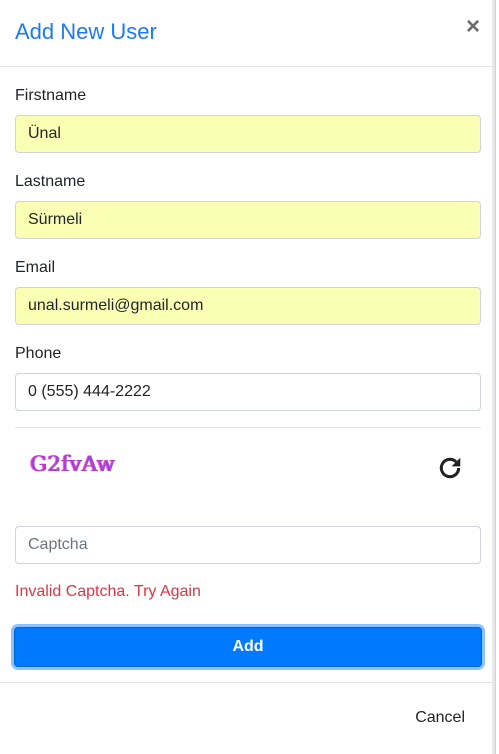  Describe the element at coordinates (50, 181) in the screenshot. I see `lastname-label: Lastname` at that location.